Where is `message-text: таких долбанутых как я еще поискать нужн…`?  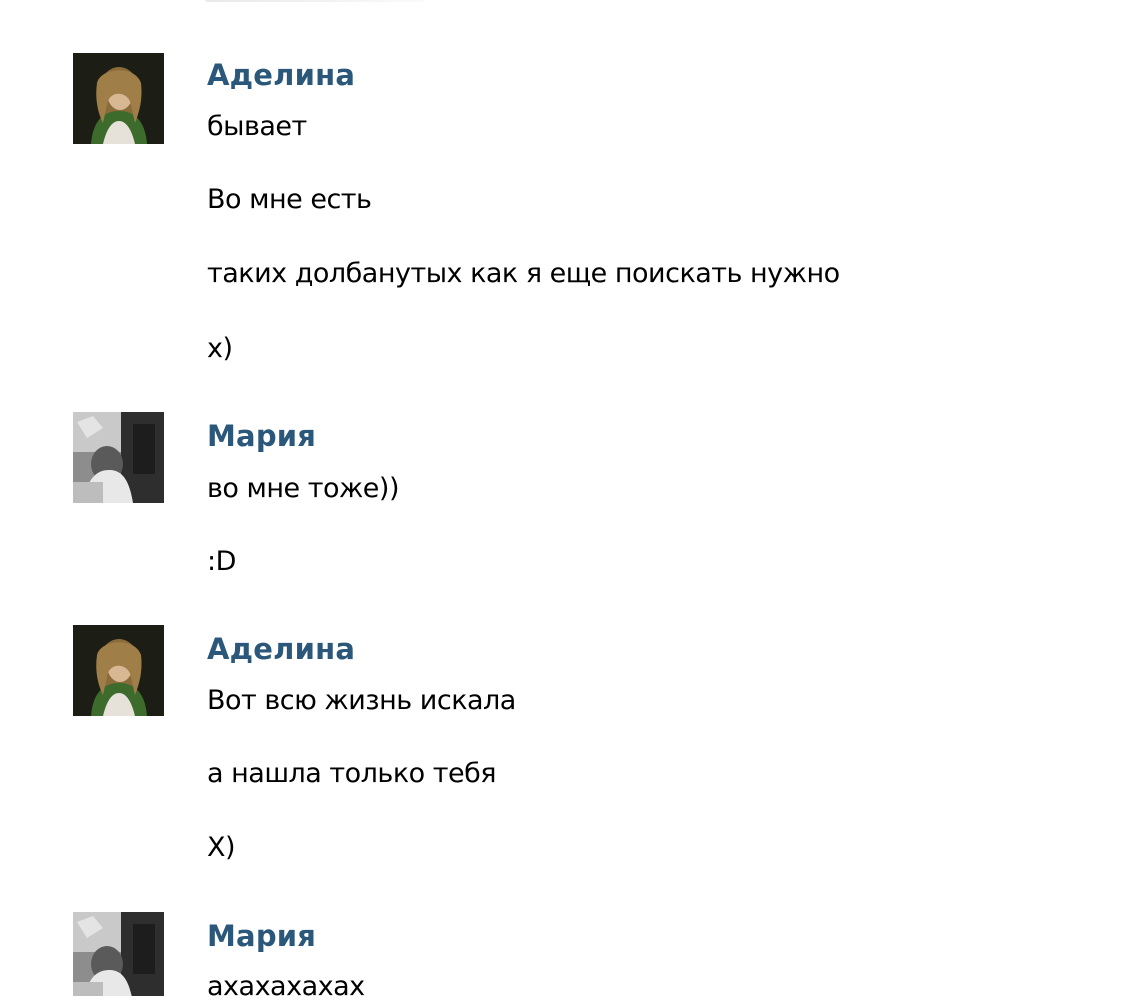
message-text: таких долбанутых как я еще поискать нужн… is located at coordinates (523, 273).